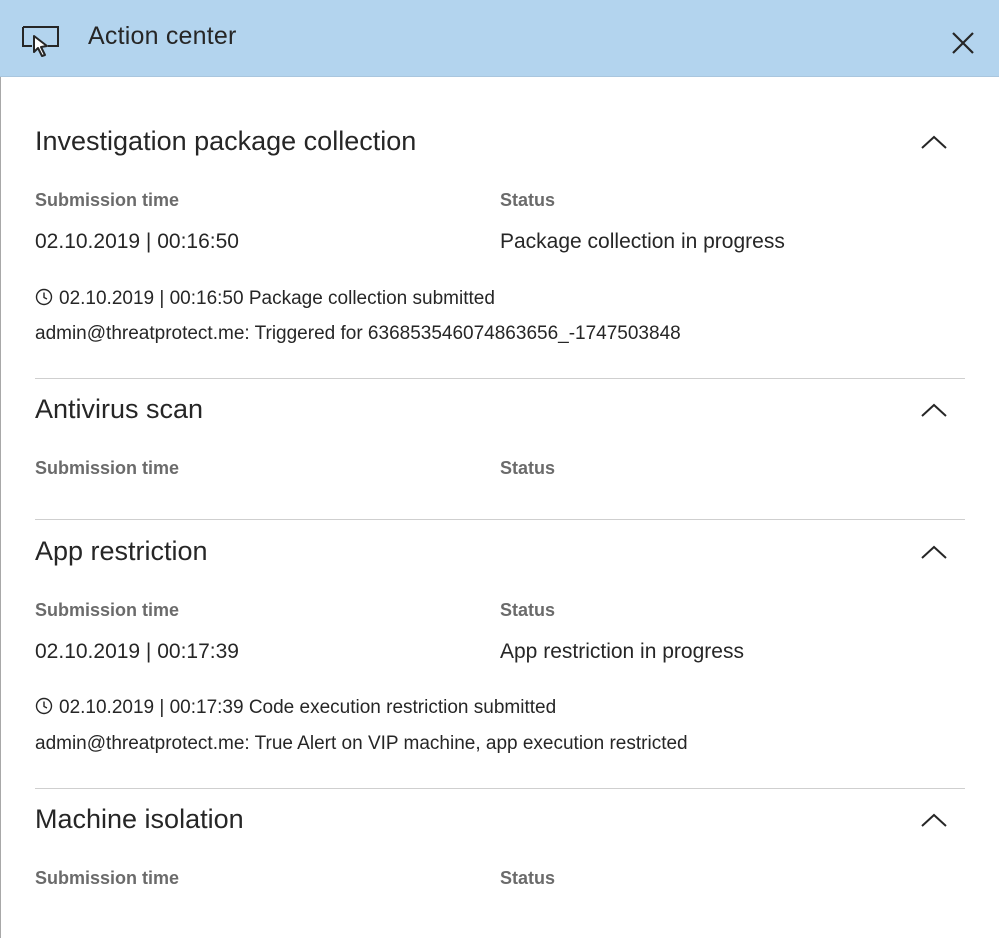  I want to click on close-button, so click(963, 43).